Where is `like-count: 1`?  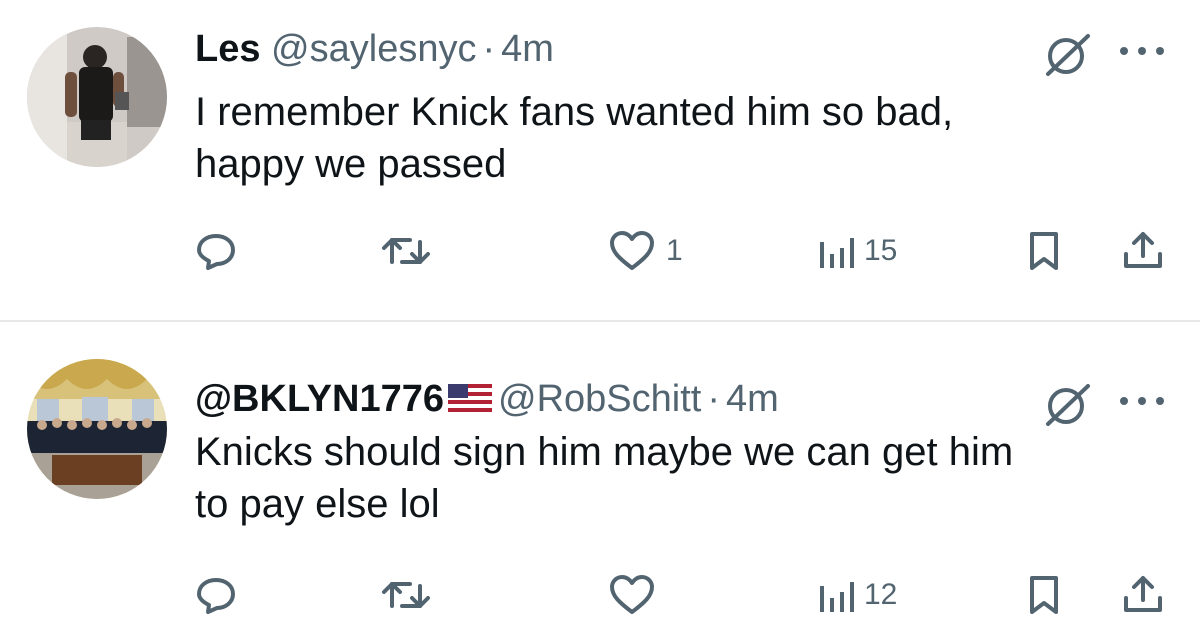
like-count: 1 is located at coordinates (674, 250).